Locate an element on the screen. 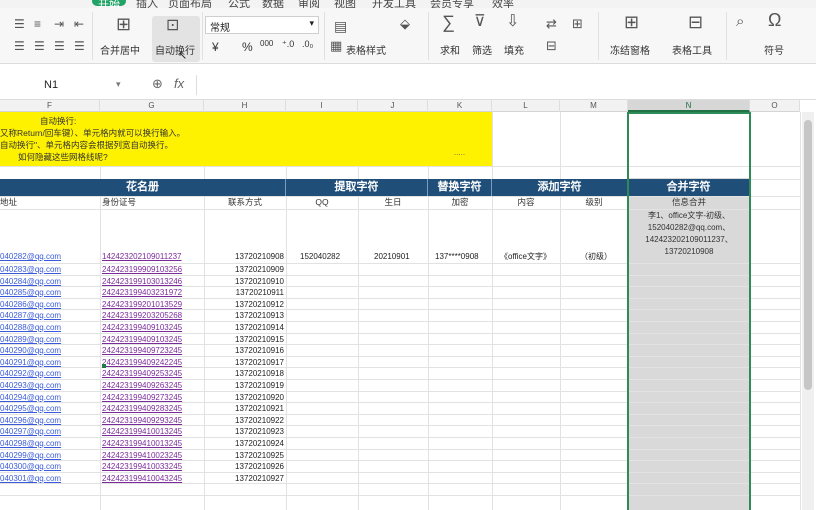 The height and width of the screenshot is (510, 816). row-email: 040297@qq.com is located at coordinates (30, 431).